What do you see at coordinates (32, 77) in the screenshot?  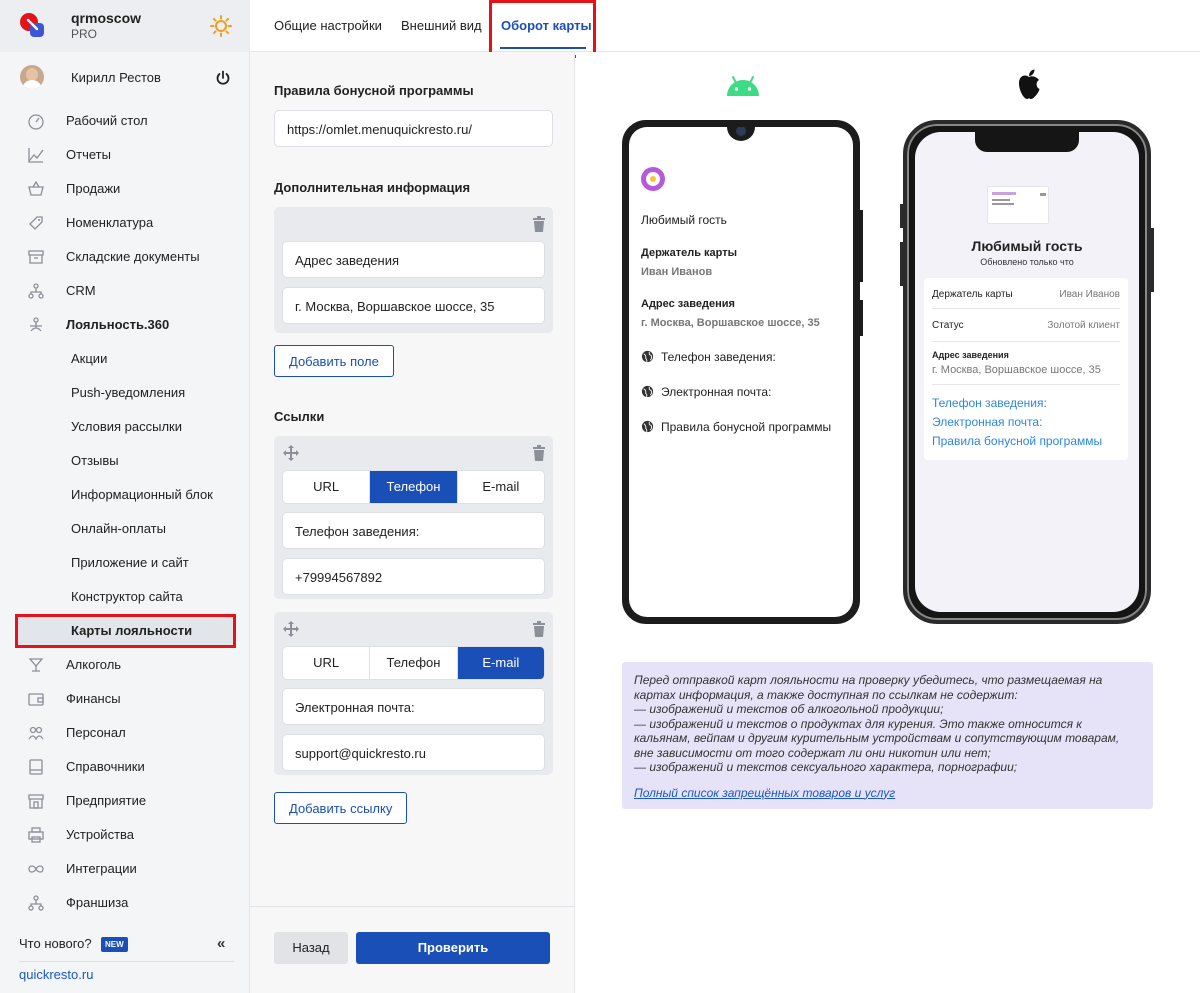 I see `avatar` at bounding box center [32, 77].